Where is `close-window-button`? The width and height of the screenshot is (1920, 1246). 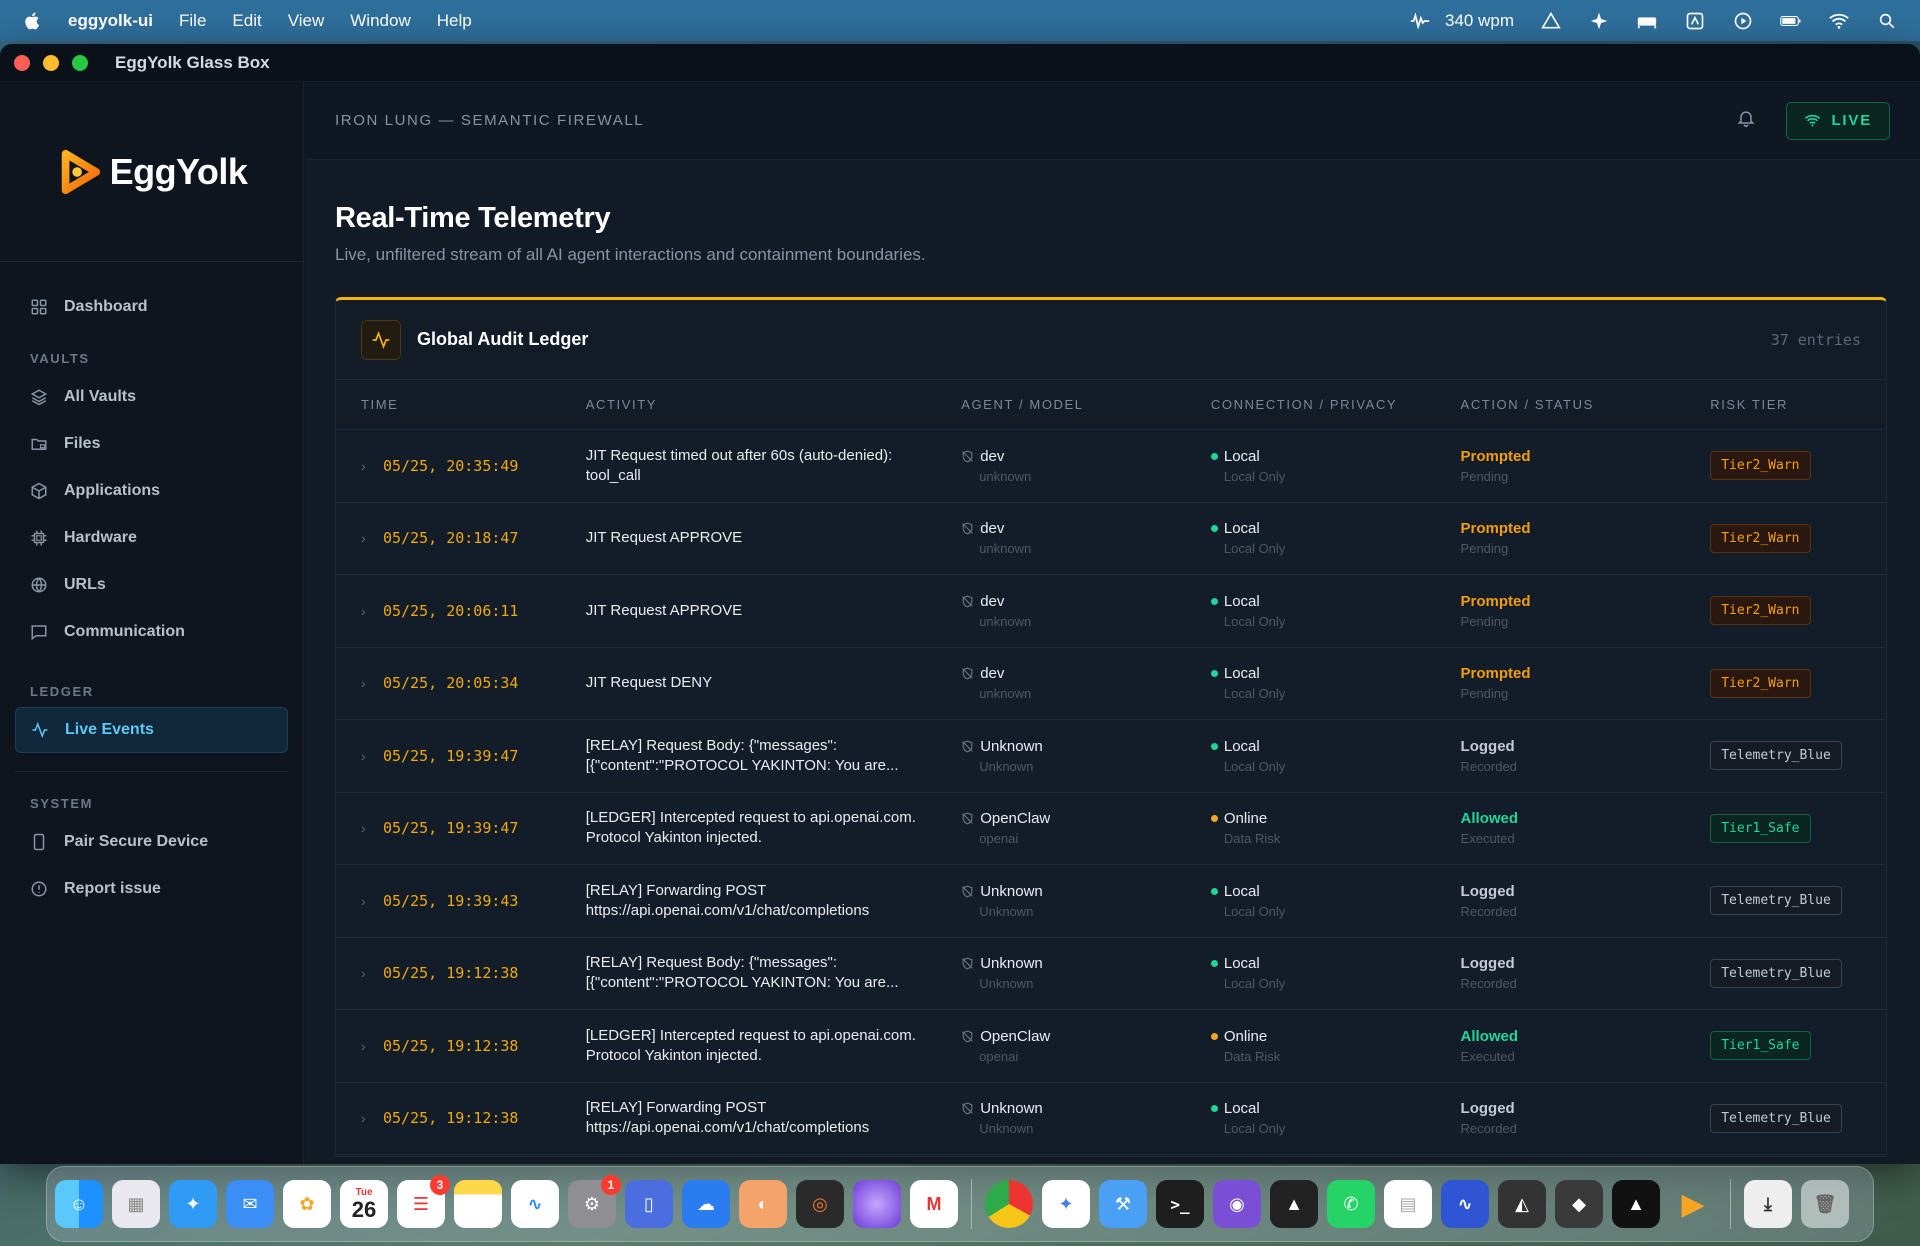
close-window-button is located at coordinates (22, 62).